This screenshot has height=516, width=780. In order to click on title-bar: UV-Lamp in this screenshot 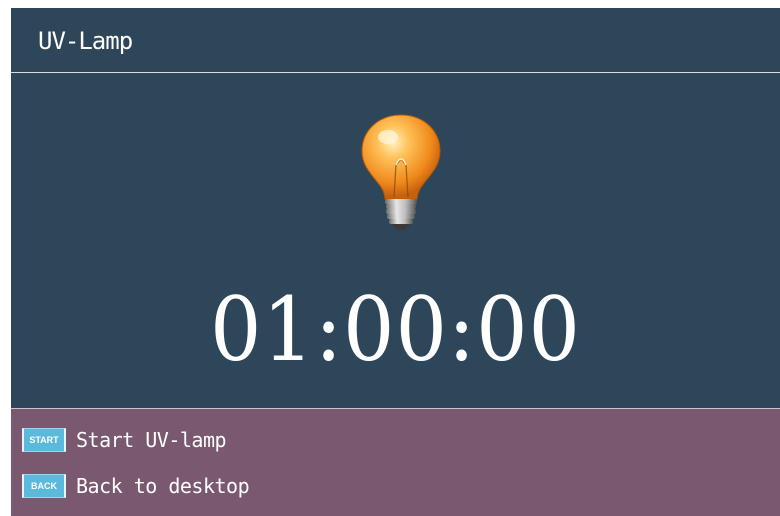, I will do `click(395, 40)`.